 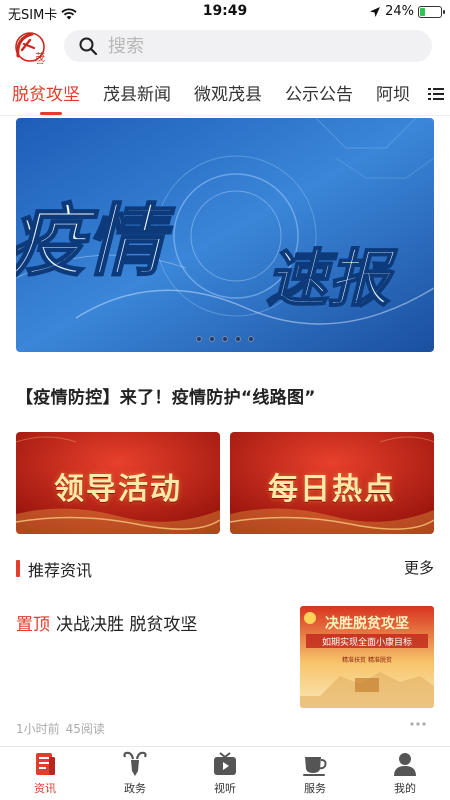 I want to click on card-leadership-activities: 领导活动, so click(x=118, y=483).